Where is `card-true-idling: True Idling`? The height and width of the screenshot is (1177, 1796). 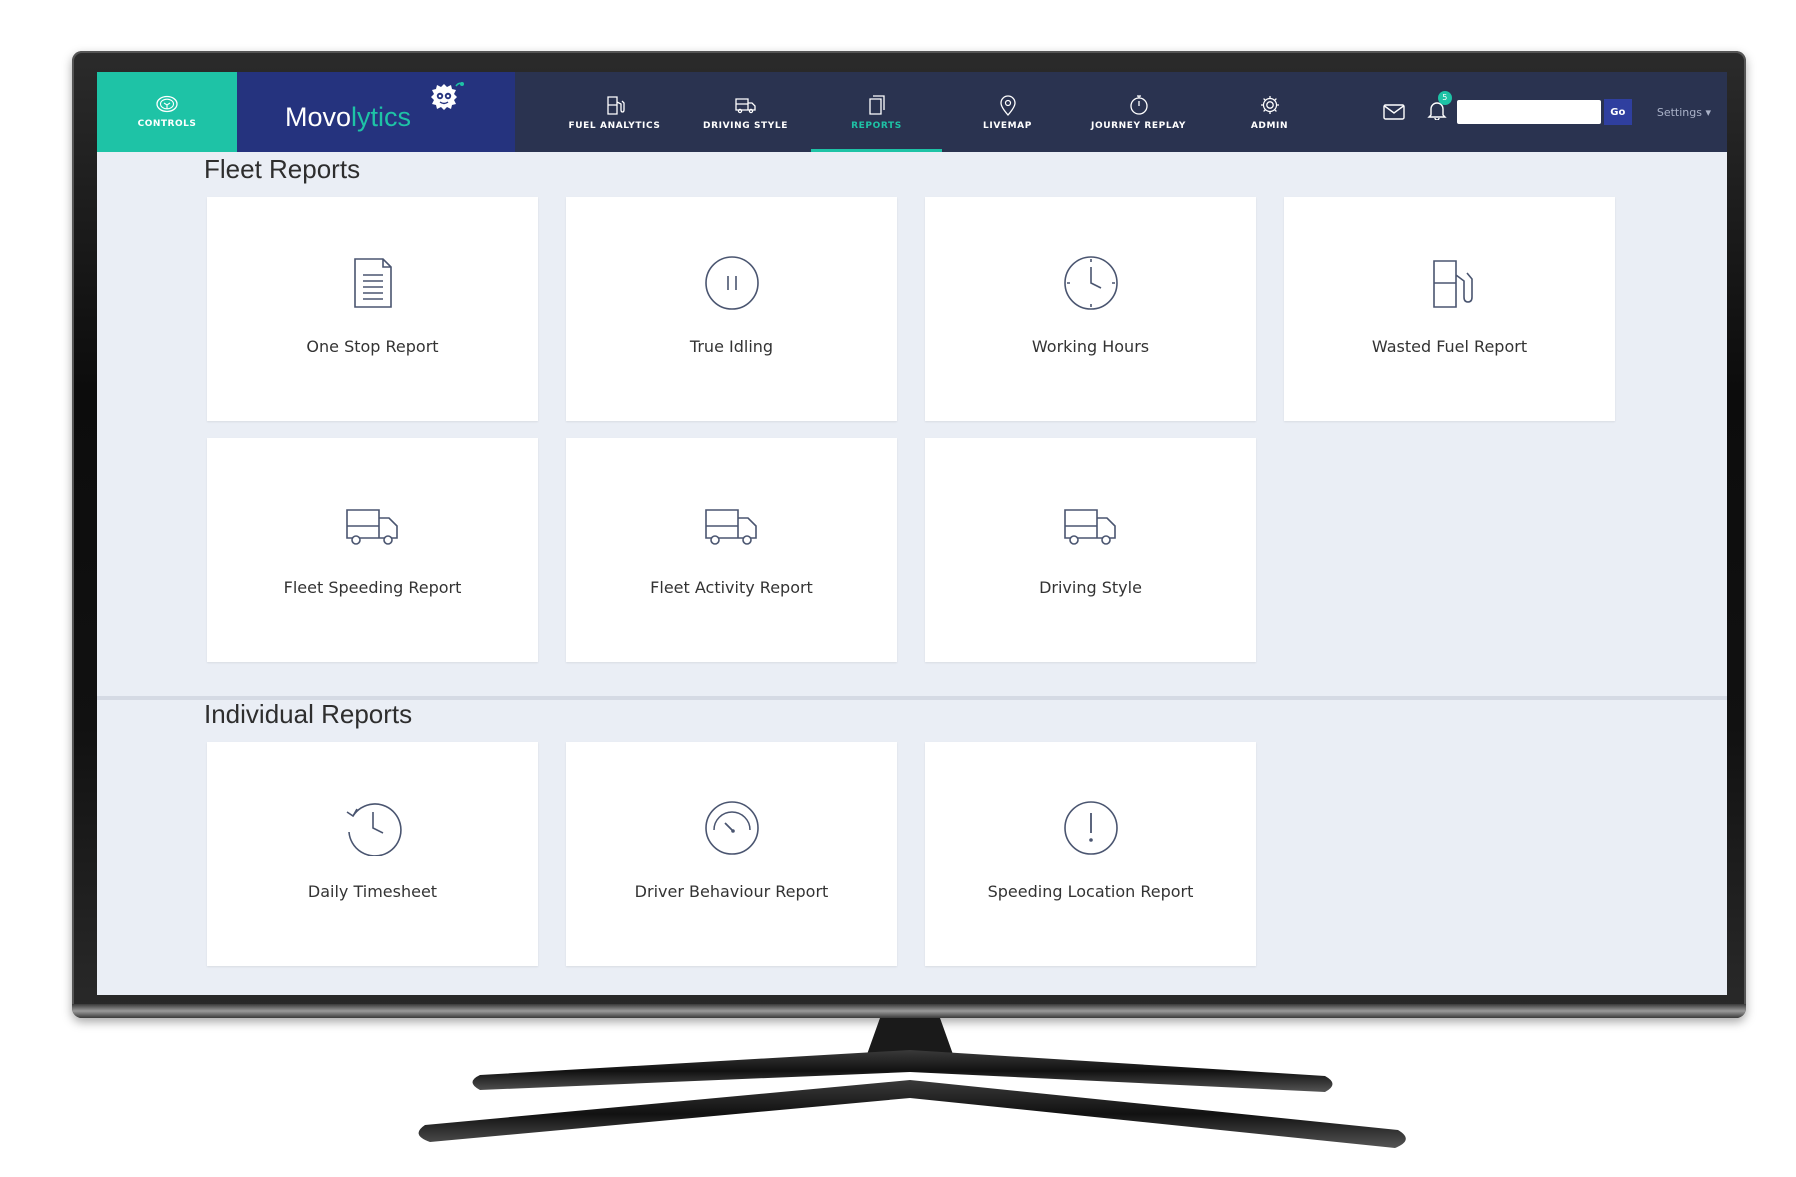
card-true-idling: True Idling is located at coordinates (731, 309).